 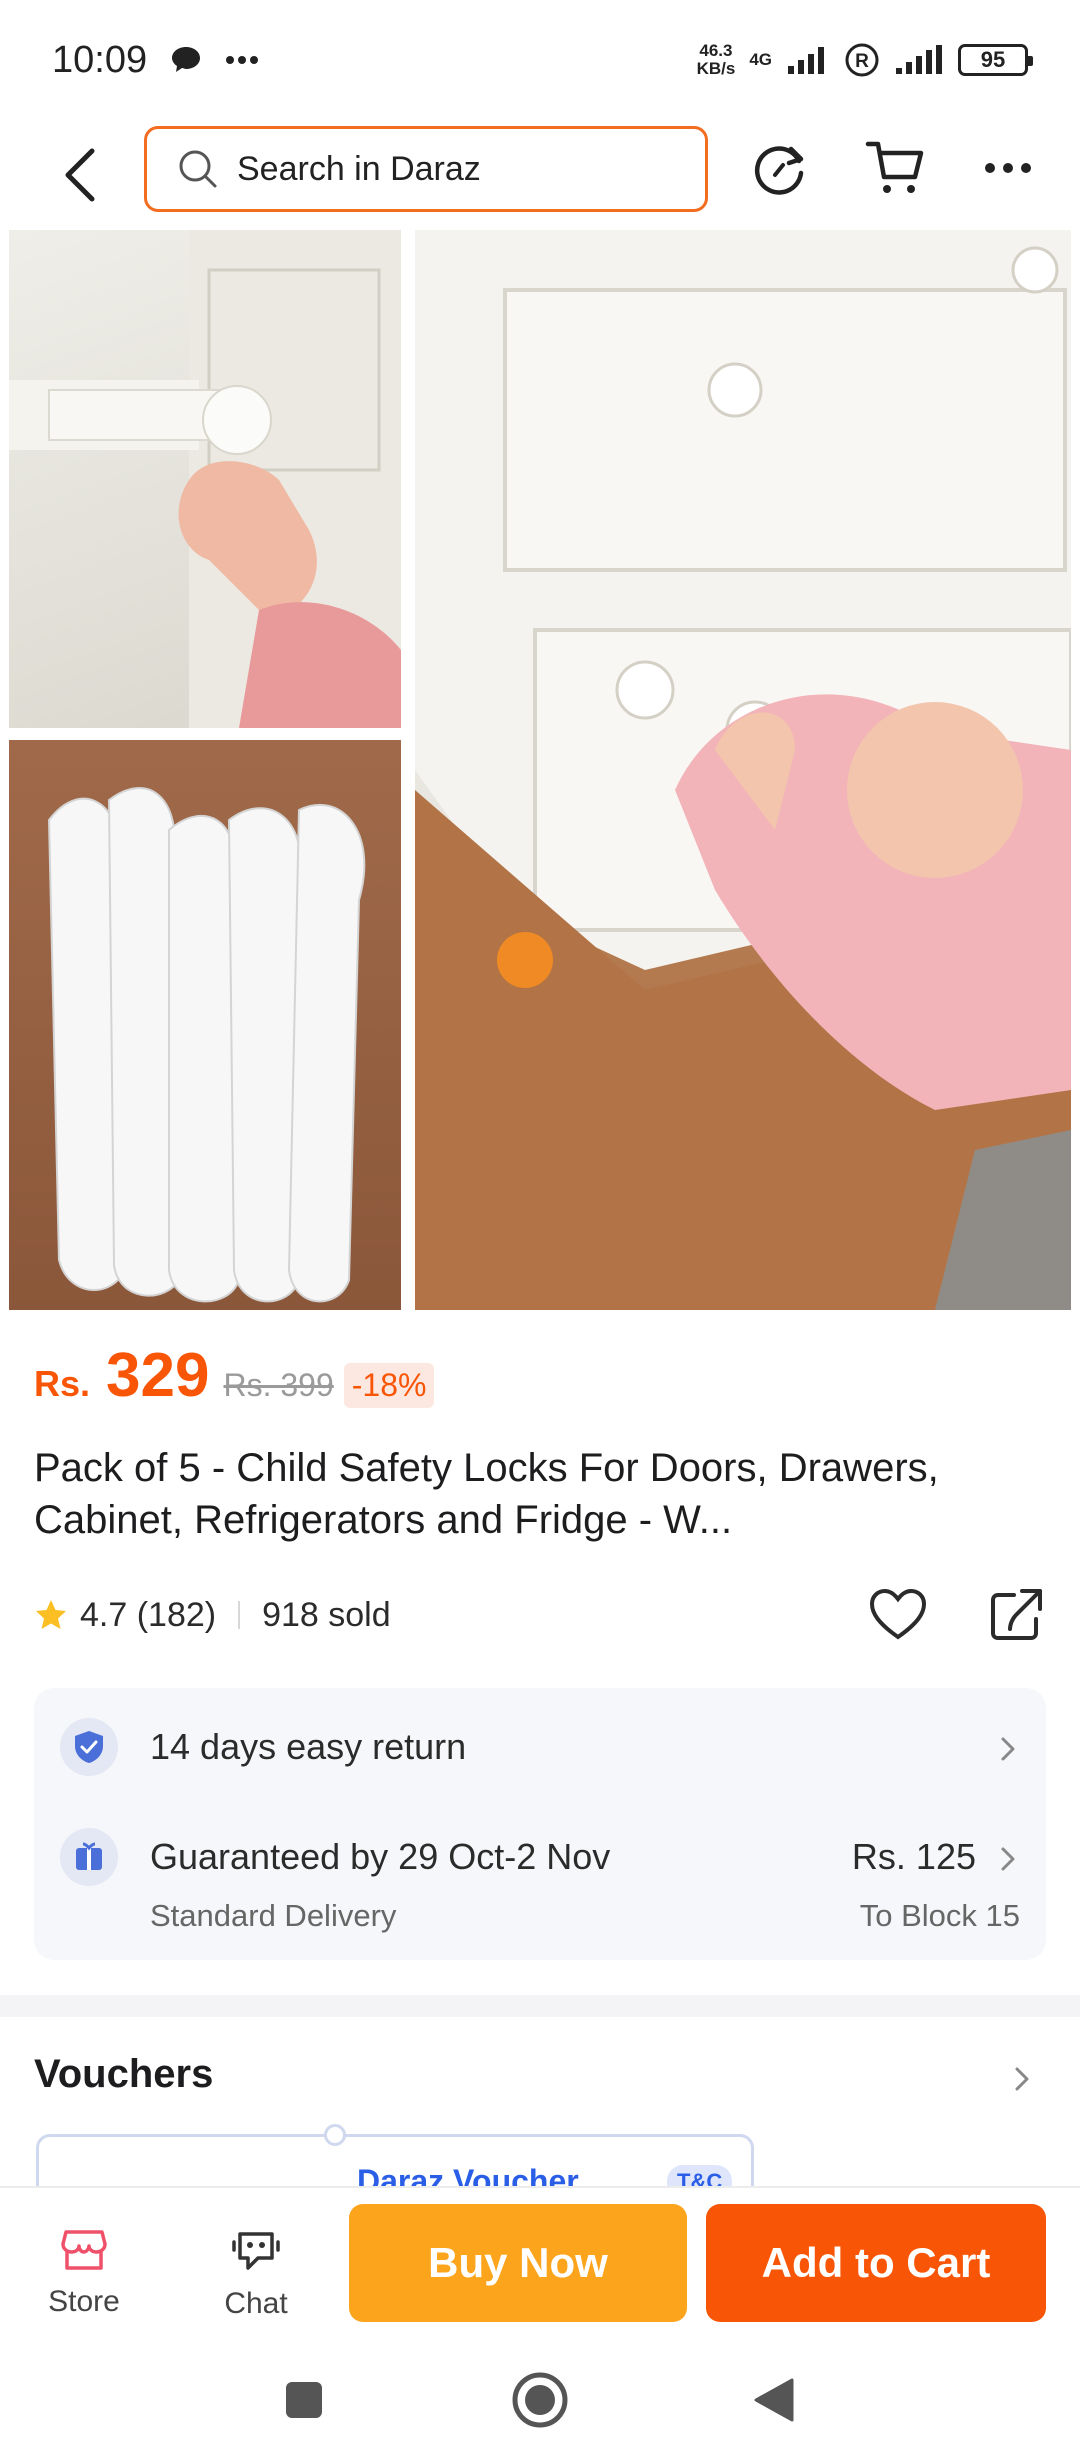 I want to click on network-speed: 46.3 KB/s, so click(x=716, y=59).